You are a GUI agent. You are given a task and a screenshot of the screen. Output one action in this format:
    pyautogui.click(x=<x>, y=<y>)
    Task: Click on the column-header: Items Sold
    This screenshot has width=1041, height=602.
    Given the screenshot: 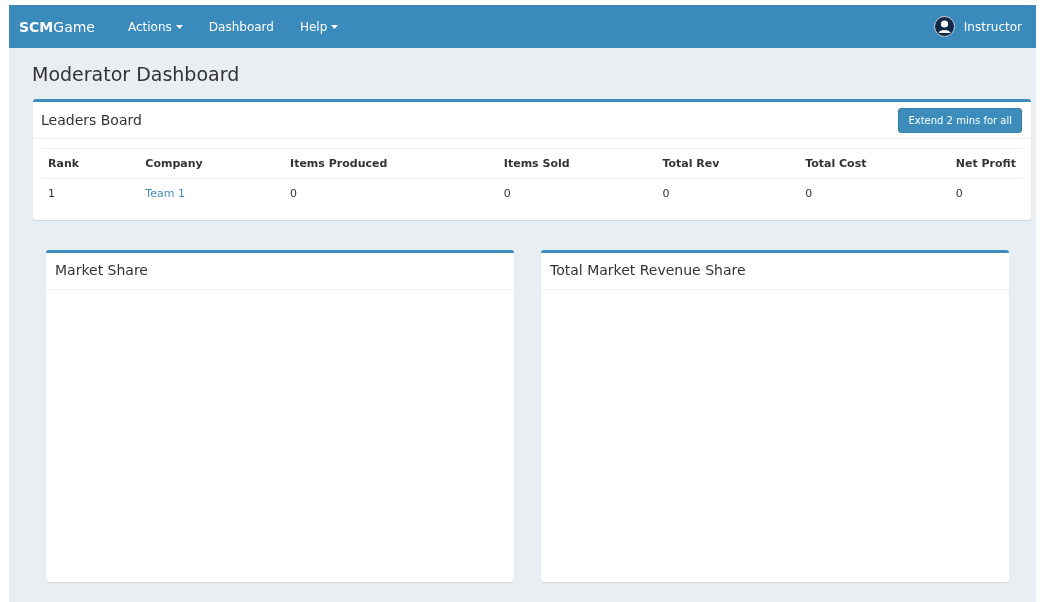 What is the action you would take?
    pyautogui.click(x=576, y=163)
    